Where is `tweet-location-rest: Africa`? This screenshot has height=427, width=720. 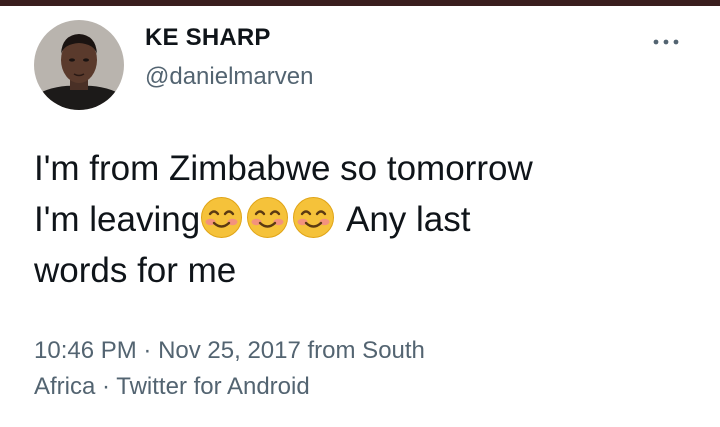 tweet-location-rest: Africa is located at coordinates (65, 386).